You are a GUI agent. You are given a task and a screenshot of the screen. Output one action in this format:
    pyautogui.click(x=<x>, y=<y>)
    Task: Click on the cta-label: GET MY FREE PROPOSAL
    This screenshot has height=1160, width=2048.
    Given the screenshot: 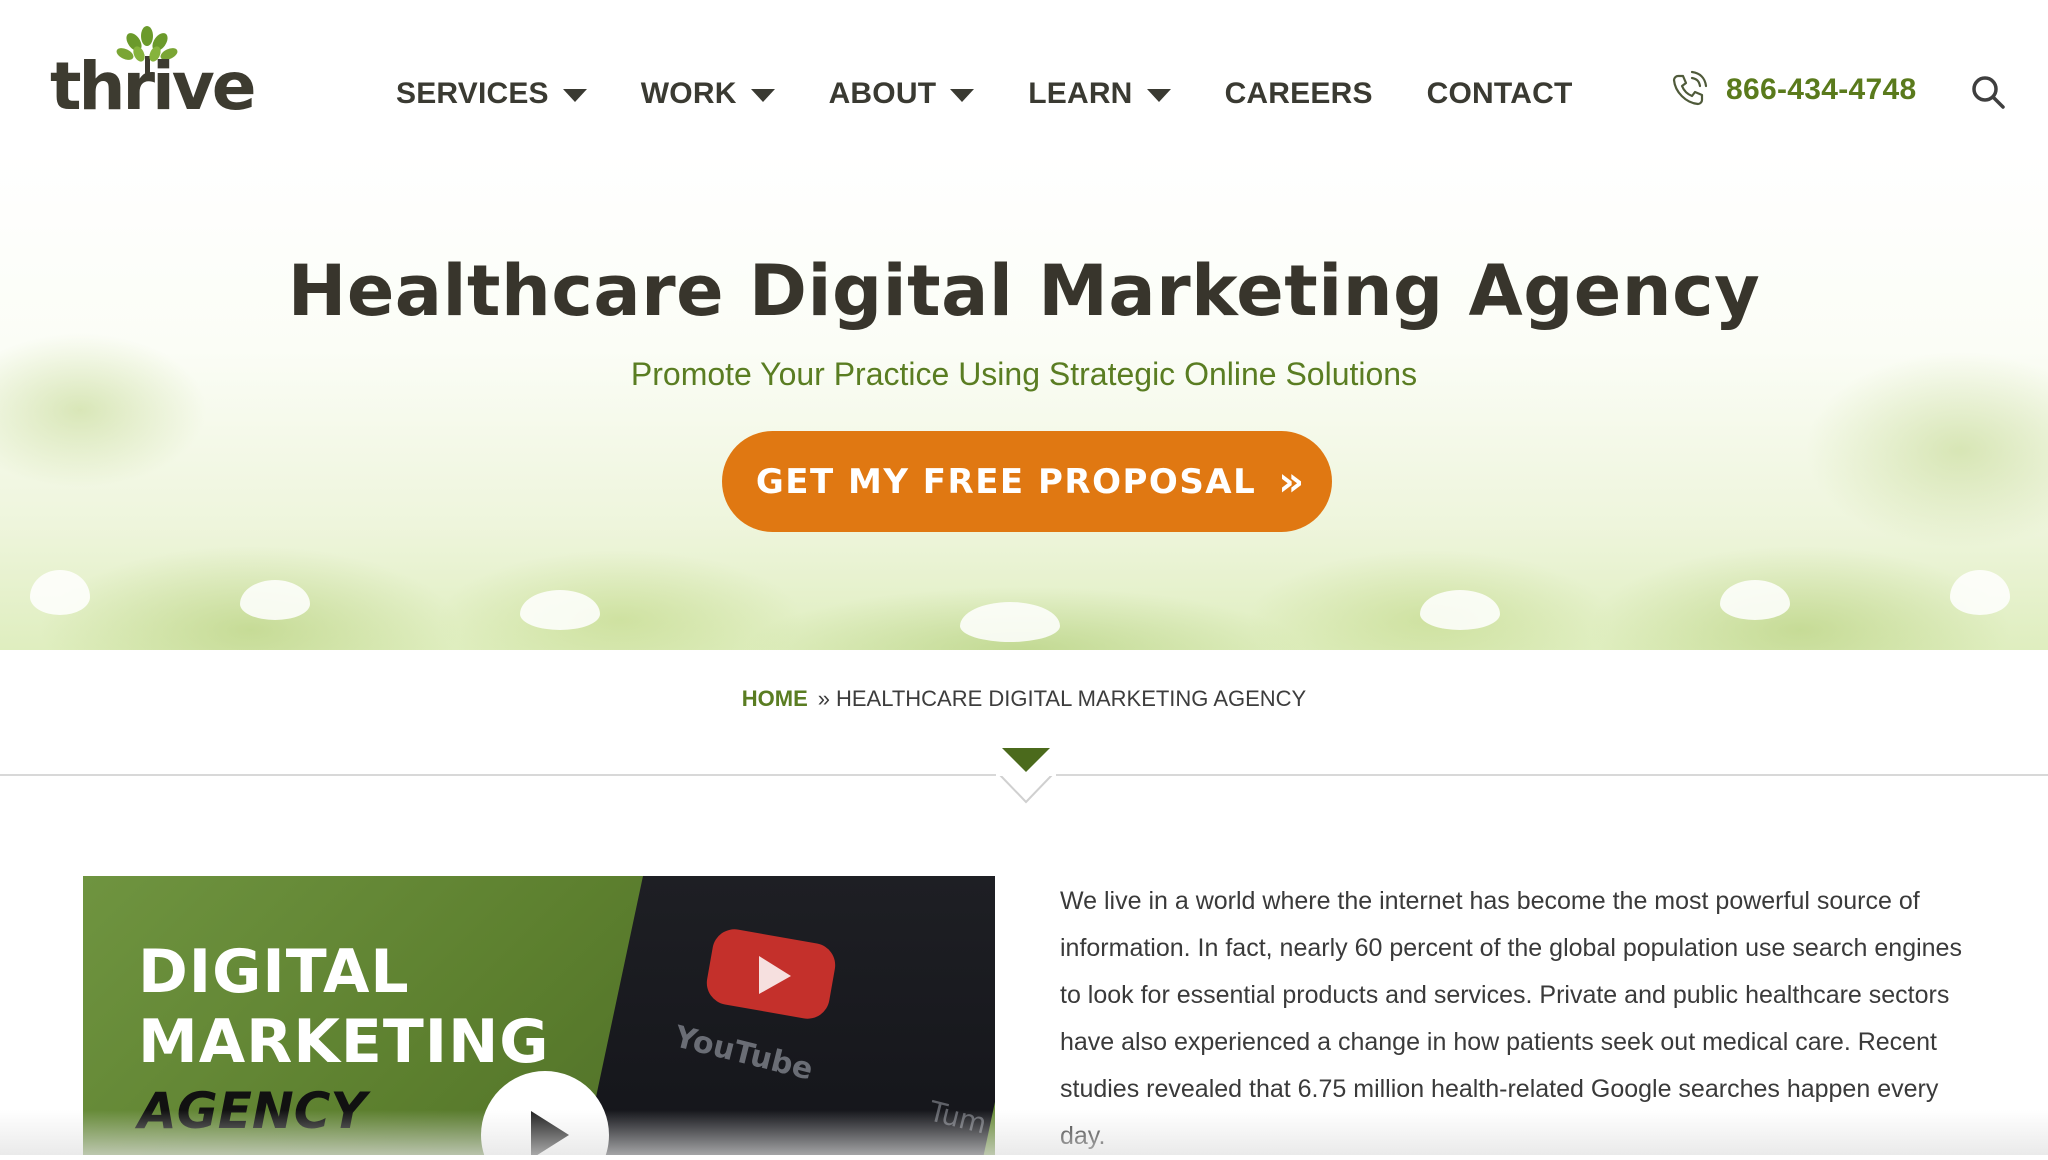 What is the action you would take?
    pyautogui.click(x=1006, y=481)
    